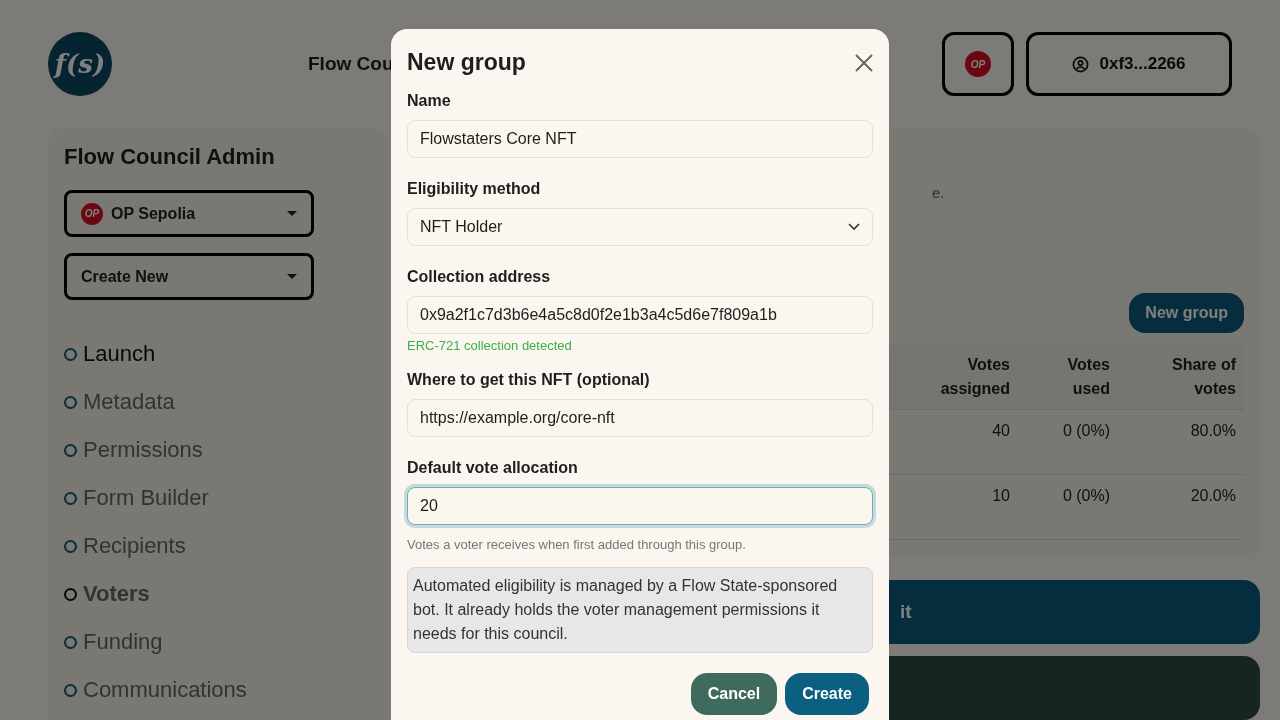 The height and width of the screenshot is (720, 1280). Describe the element at coordinates (577, 544) in the screenshot. I see `hint-text: Votes a voter receives when first added through this group.` at that location.